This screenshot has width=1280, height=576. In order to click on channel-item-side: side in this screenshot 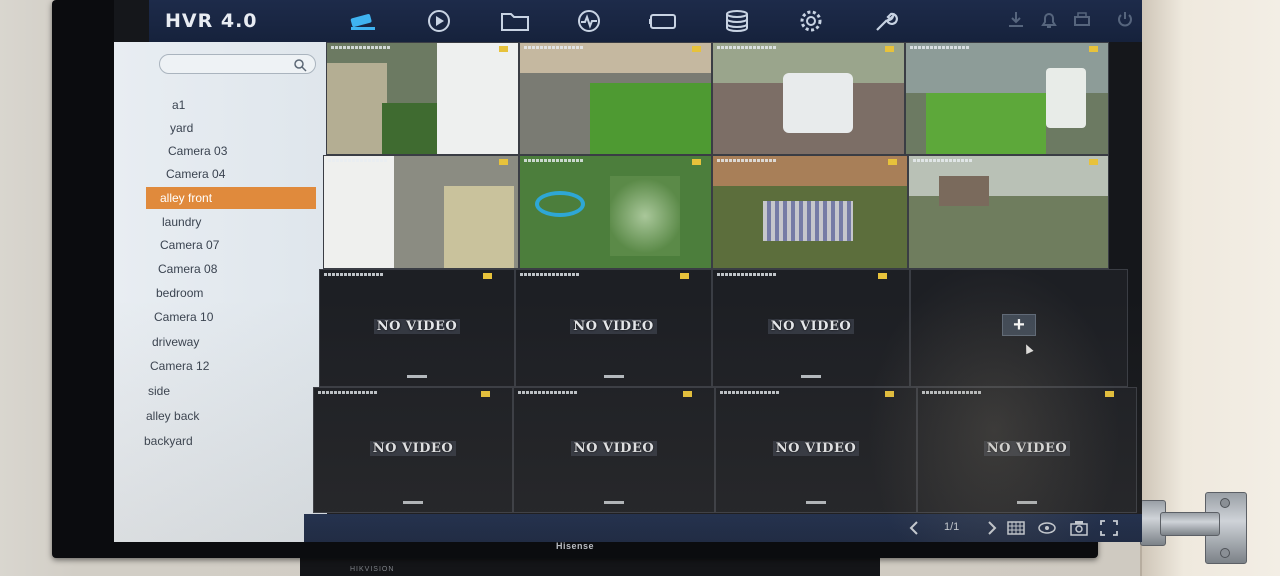, I will do `click(219, 391)`.